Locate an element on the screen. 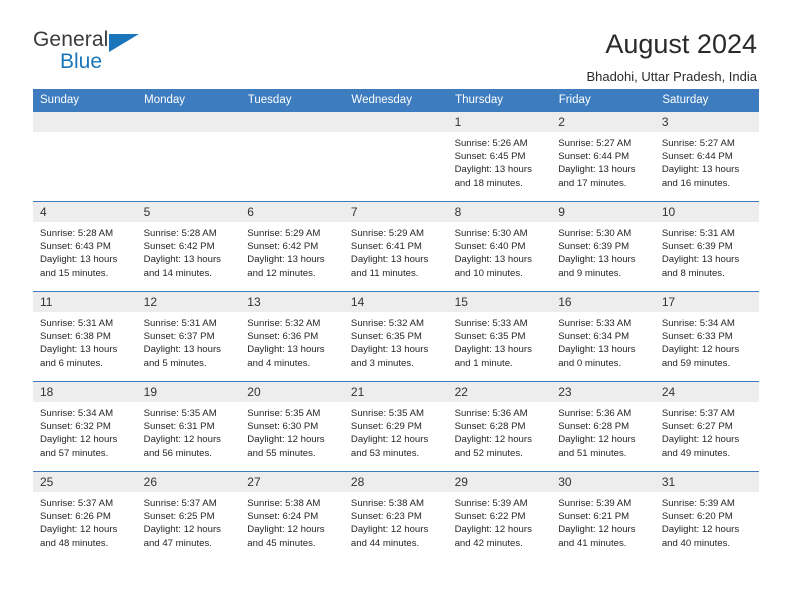 The image size is (792, 612). sunset-text: Sunset: 6:21 PM is located at coordinates (594, 517).